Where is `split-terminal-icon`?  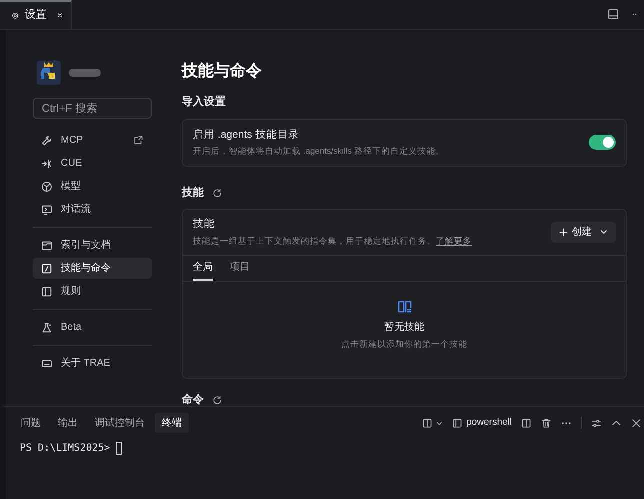
split-terminal-icon is located at coordinates (526, 423).